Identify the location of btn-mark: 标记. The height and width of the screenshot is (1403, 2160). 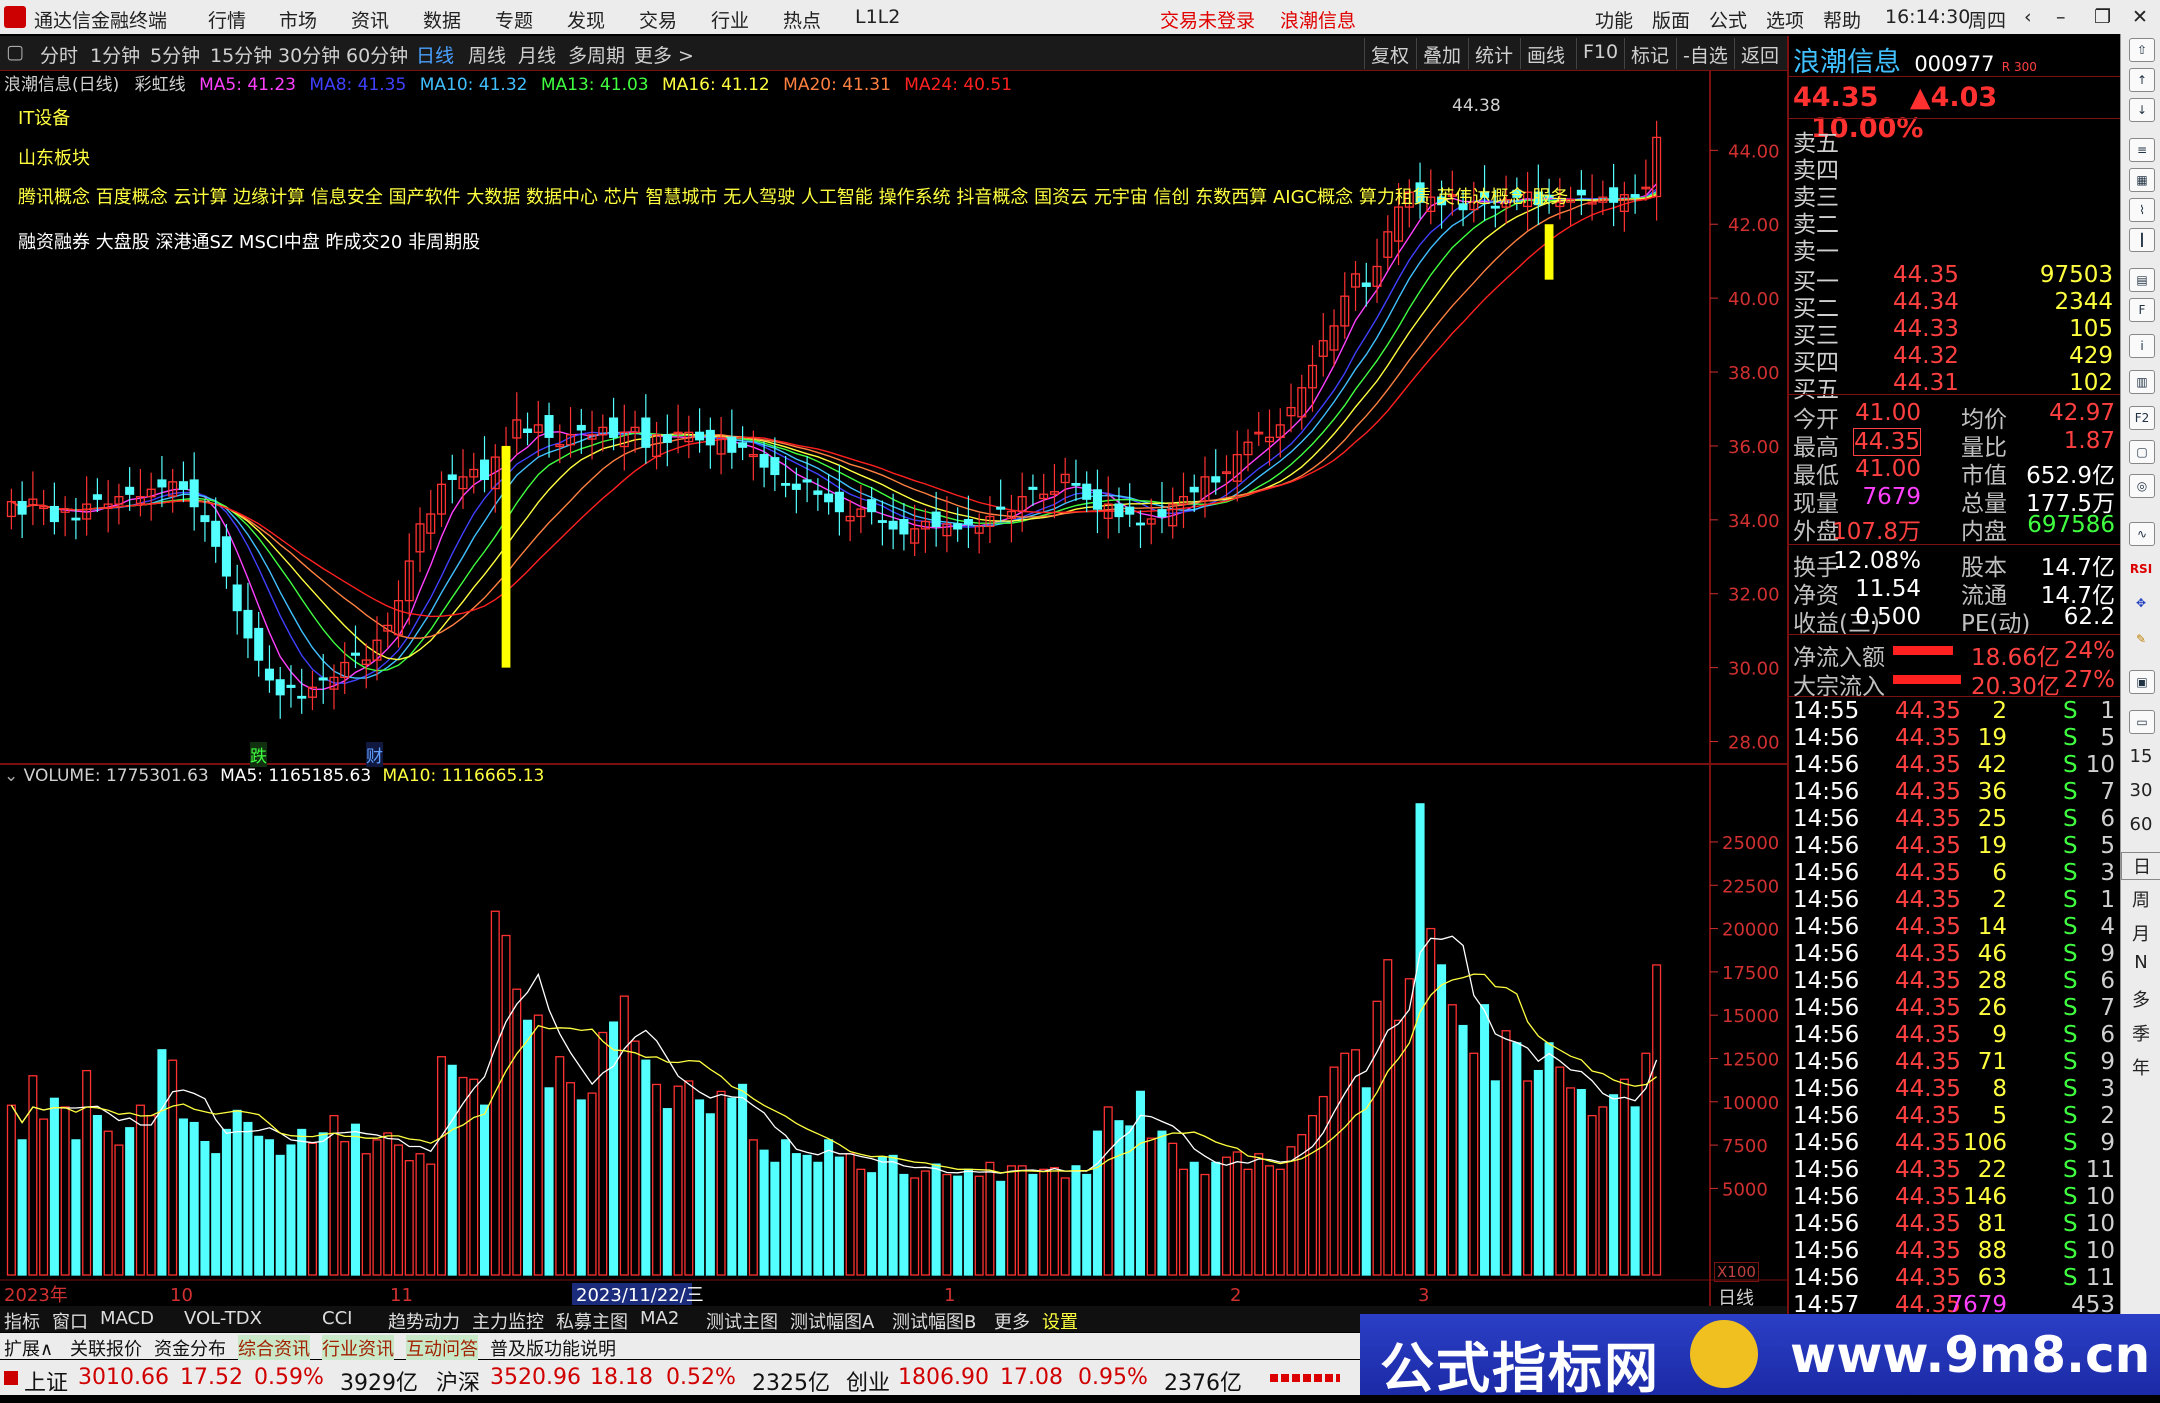
(1649, 53).